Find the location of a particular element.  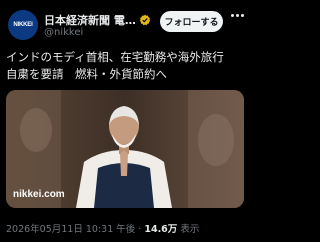

author-handle: @nikkei is located at coordinates (63, 32).